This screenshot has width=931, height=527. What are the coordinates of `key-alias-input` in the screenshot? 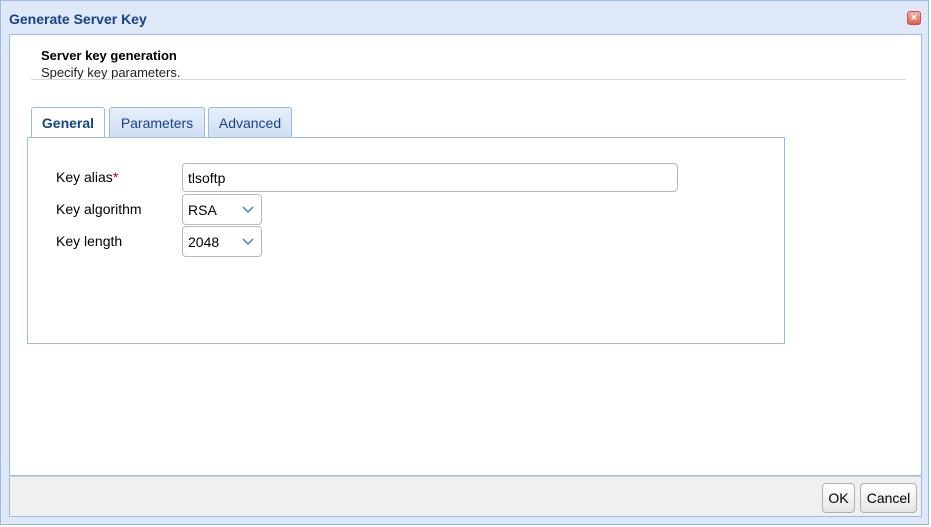 It's located at (430, 177).